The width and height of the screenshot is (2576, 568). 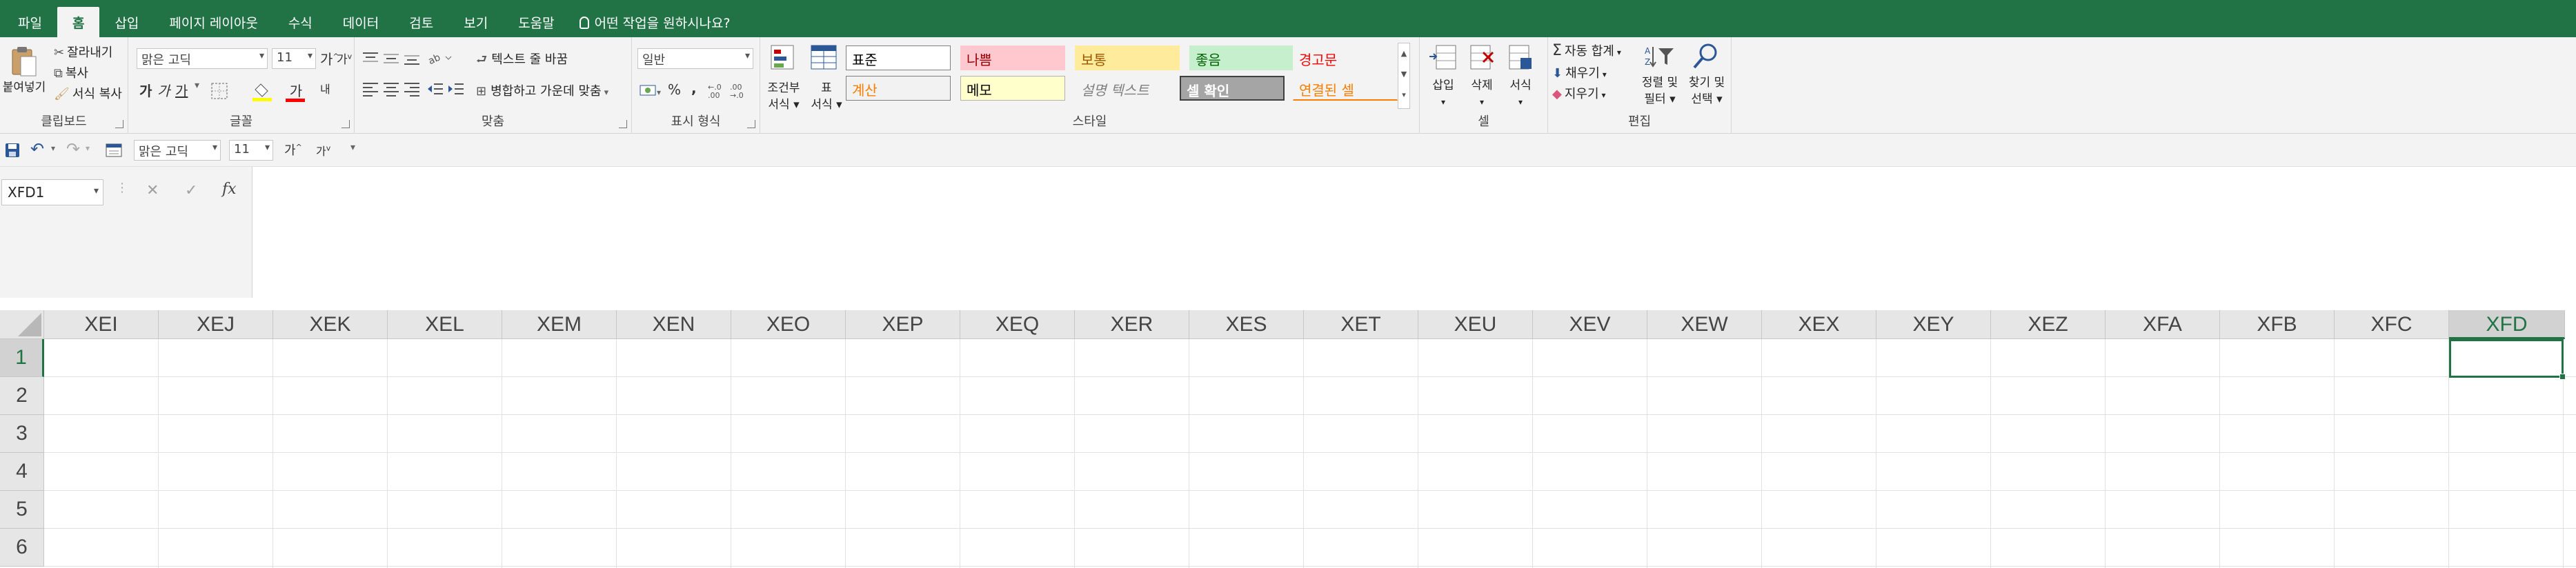 What do you see at coordinates (251, 150) in the screenshot?
I see `qat-font-size-combo: 11` at bounding box center [251, 150].